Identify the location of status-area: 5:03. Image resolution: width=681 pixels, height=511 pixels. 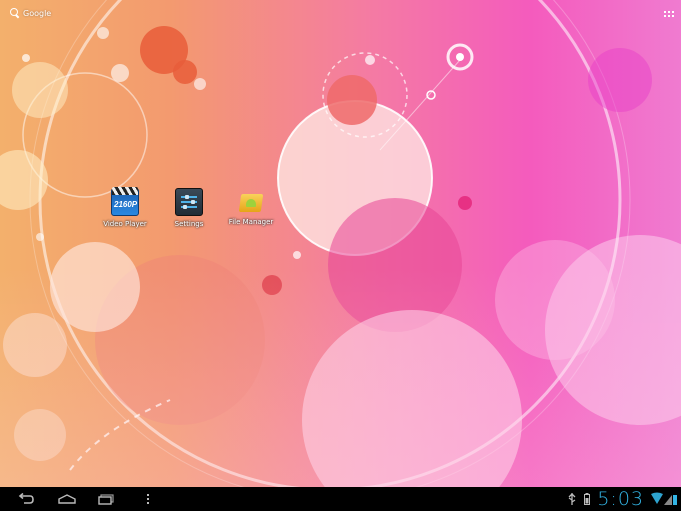
(622, 499).